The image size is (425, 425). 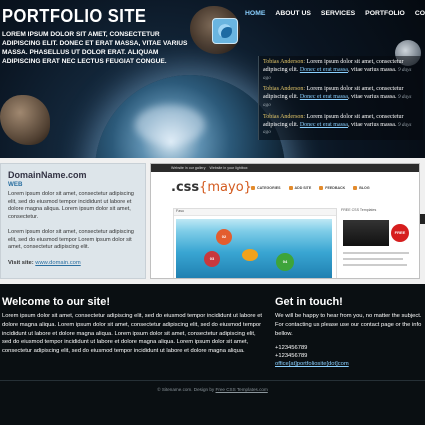 What do you see at coordinates (242, 389) in the screenshot?
I see `footer-link: Free CSS Templates.com` at bounding box center [242, 389].